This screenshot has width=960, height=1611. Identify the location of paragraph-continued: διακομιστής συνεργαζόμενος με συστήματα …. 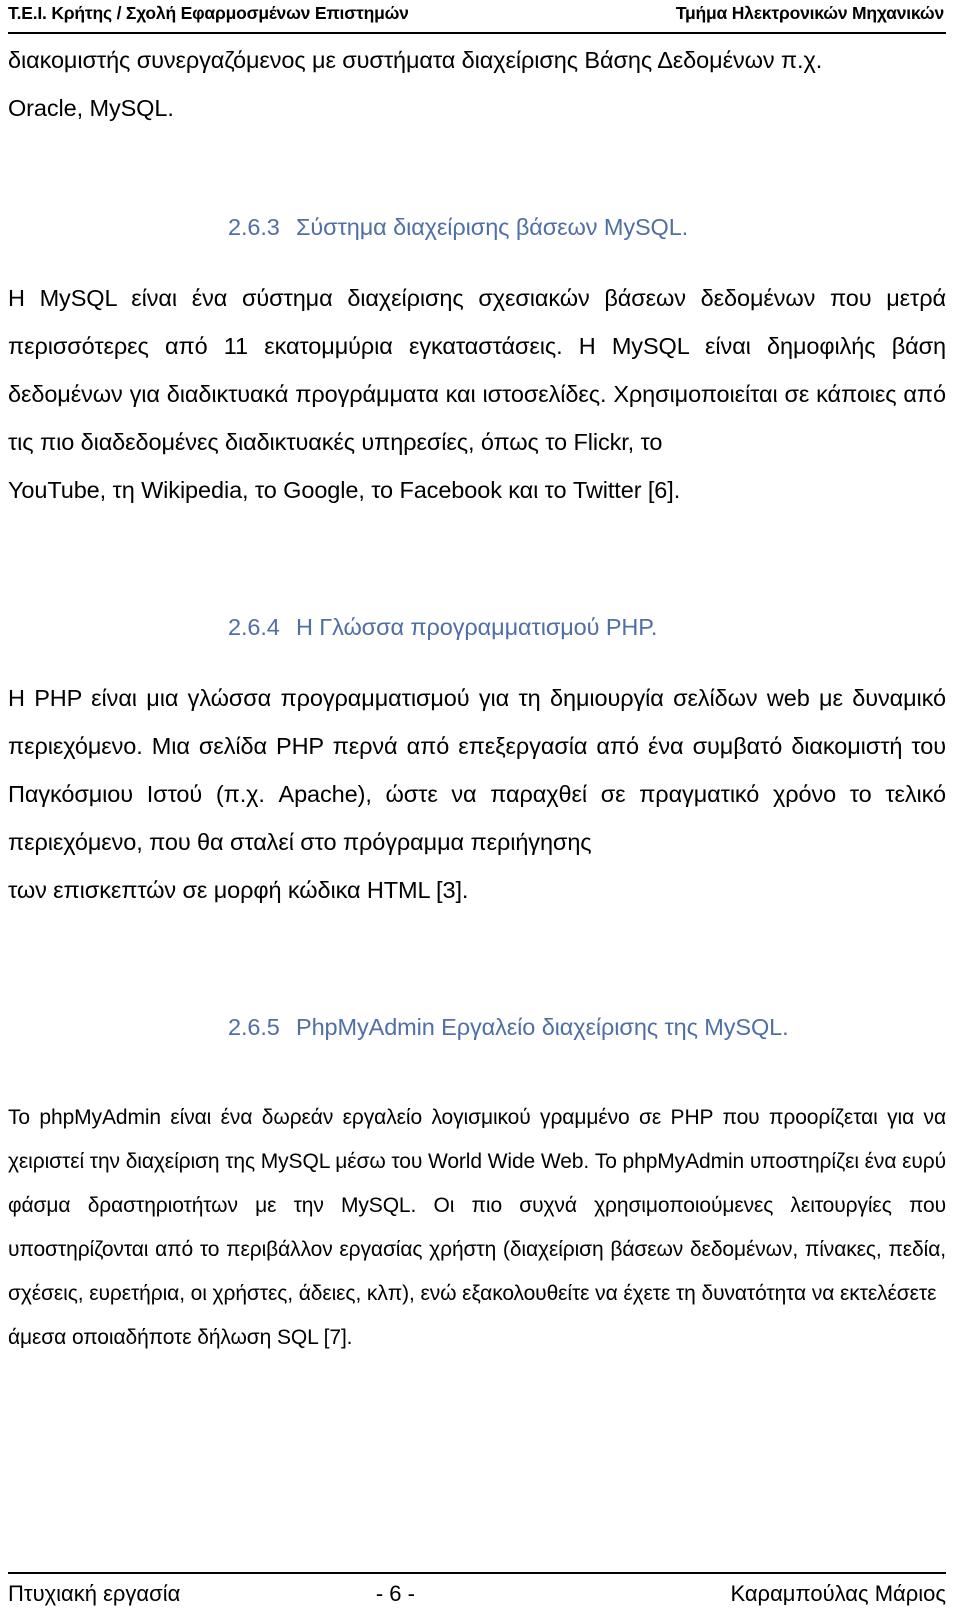
(477, 84).